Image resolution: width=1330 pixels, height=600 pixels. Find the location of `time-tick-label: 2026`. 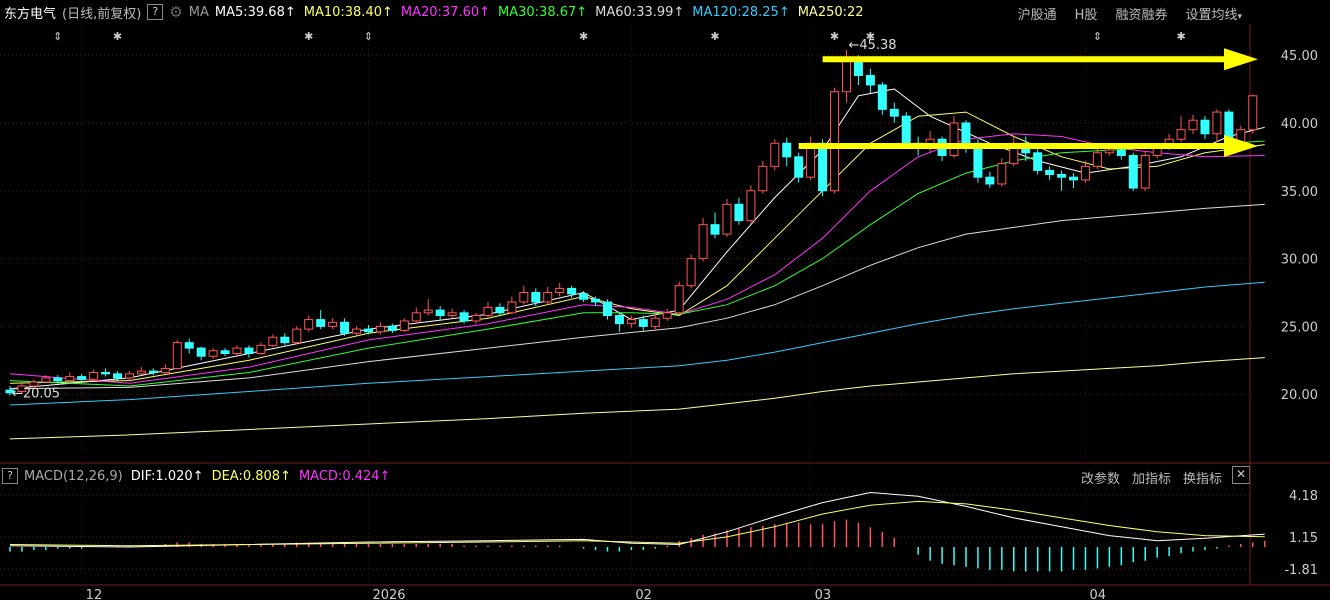

time-tick-label: 2026 is located at coordinates (388, 594).